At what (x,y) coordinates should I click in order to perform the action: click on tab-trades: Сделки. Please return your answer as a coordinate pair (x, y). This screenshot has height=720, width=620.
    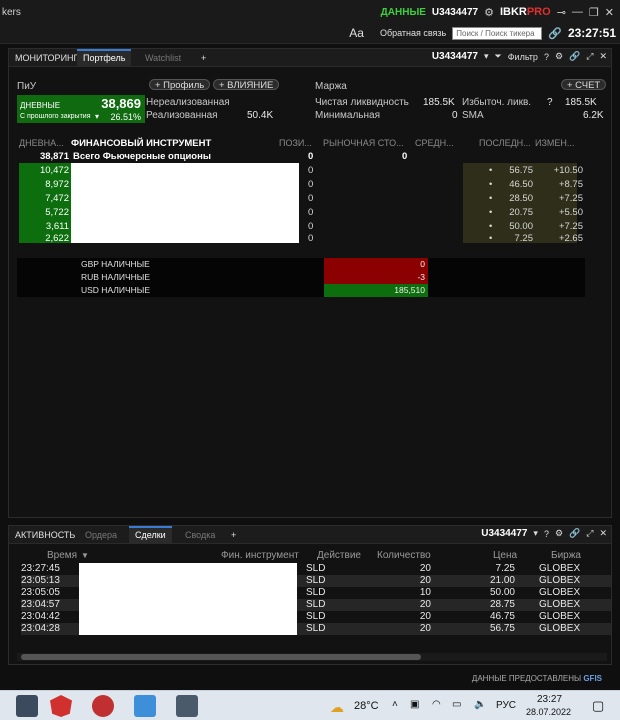
    Looking at the image, I should click on (150, 535).